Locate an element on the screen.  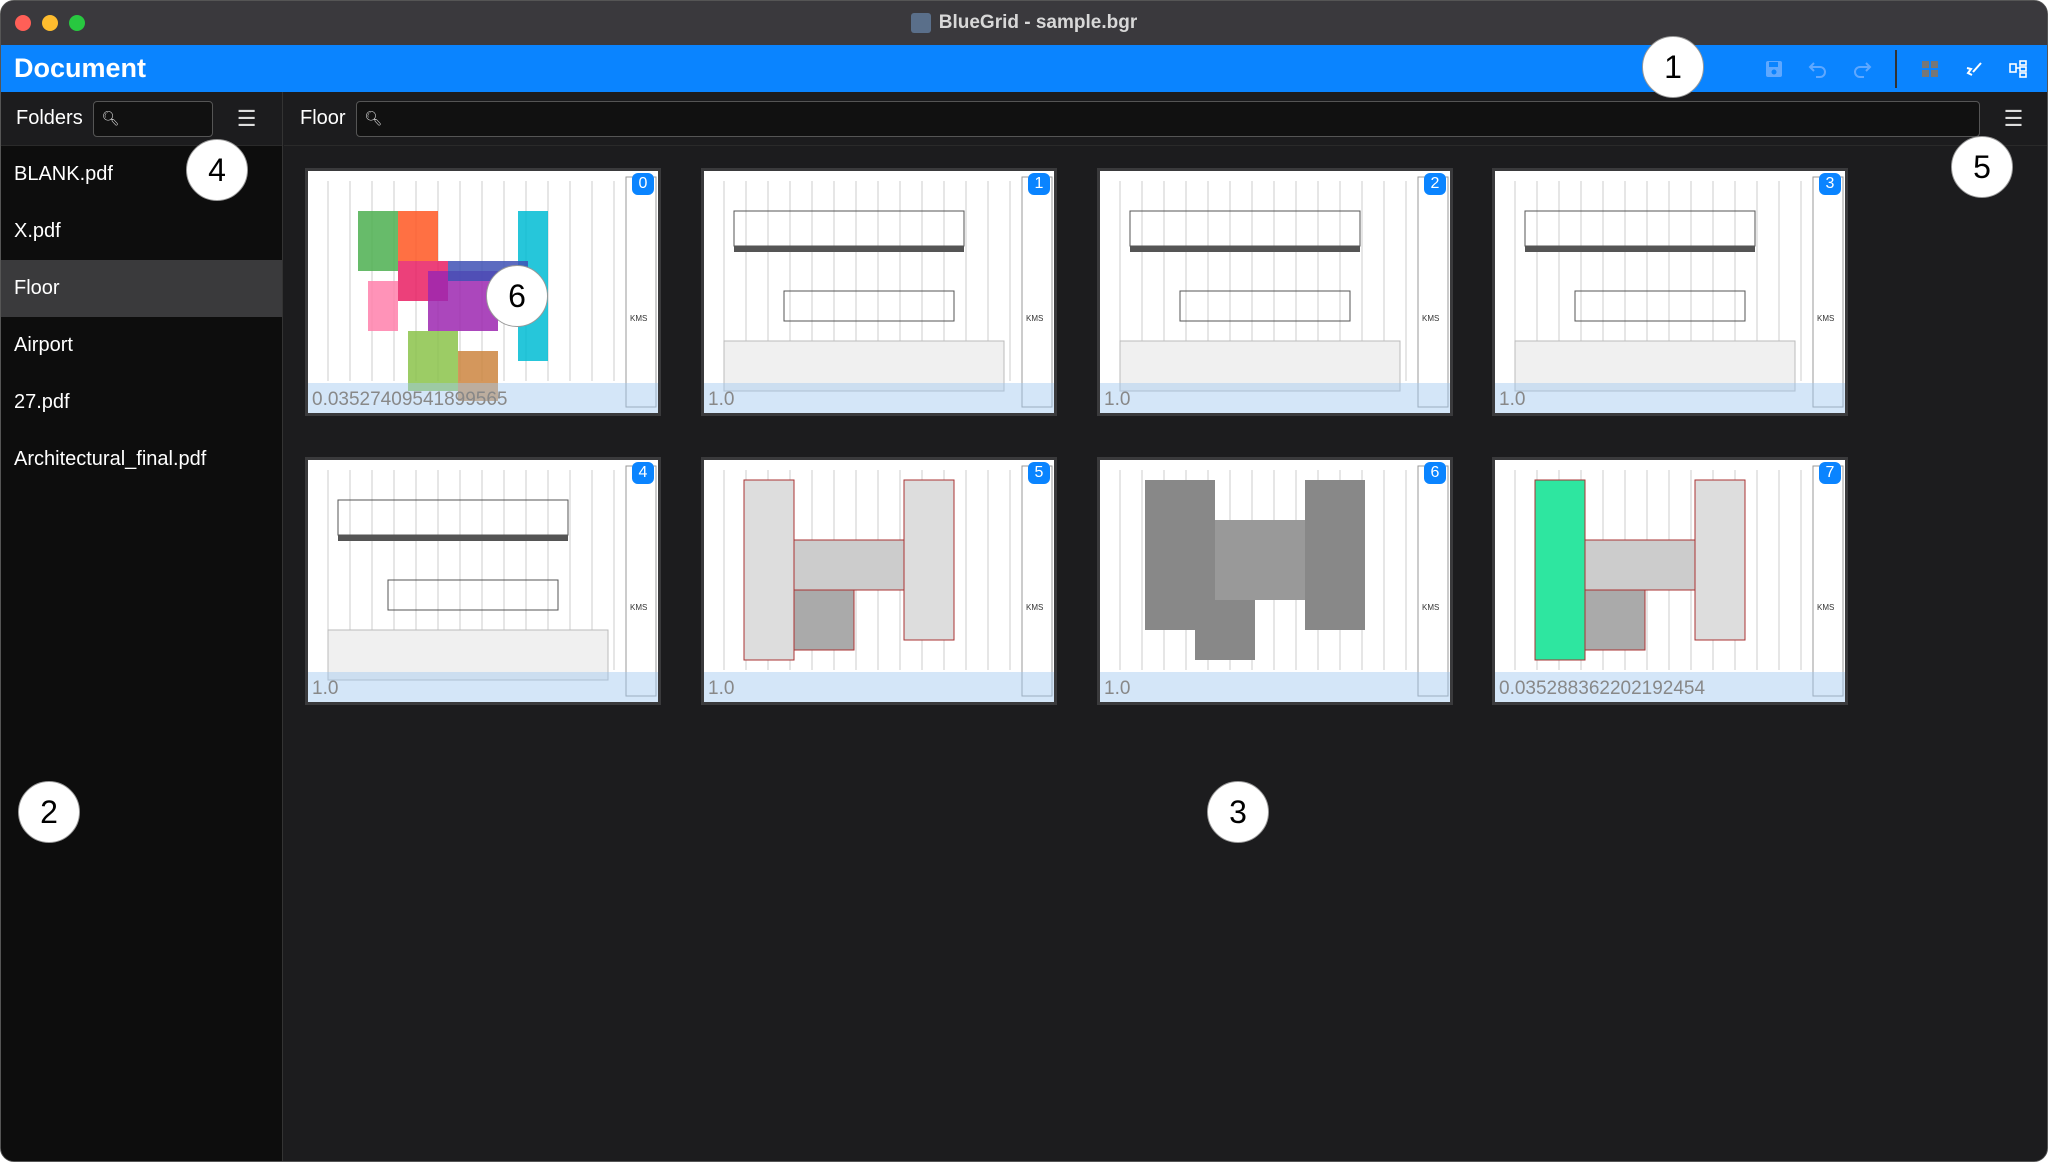
sidebar-item-label: Airport is located at coordinates (43, 345).